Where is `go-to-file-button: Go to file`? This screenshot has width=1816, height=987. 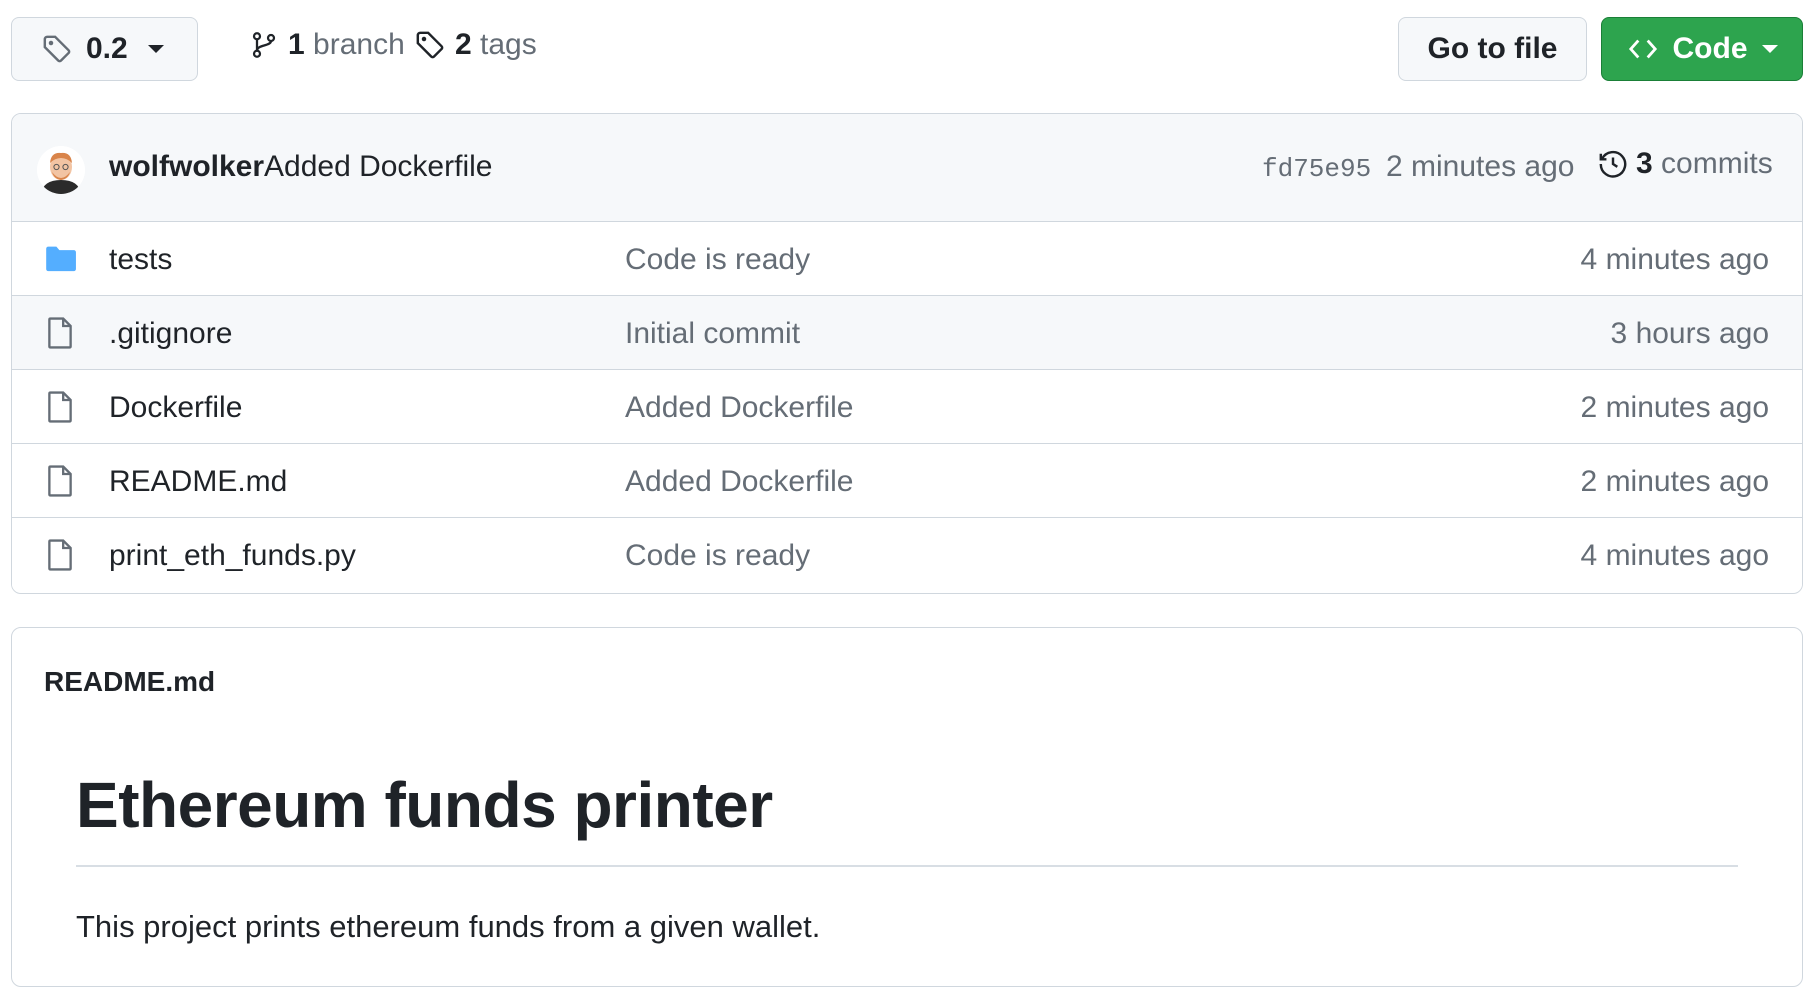 go-to-file-button: Go to file is located at coordinates (1492, 49).